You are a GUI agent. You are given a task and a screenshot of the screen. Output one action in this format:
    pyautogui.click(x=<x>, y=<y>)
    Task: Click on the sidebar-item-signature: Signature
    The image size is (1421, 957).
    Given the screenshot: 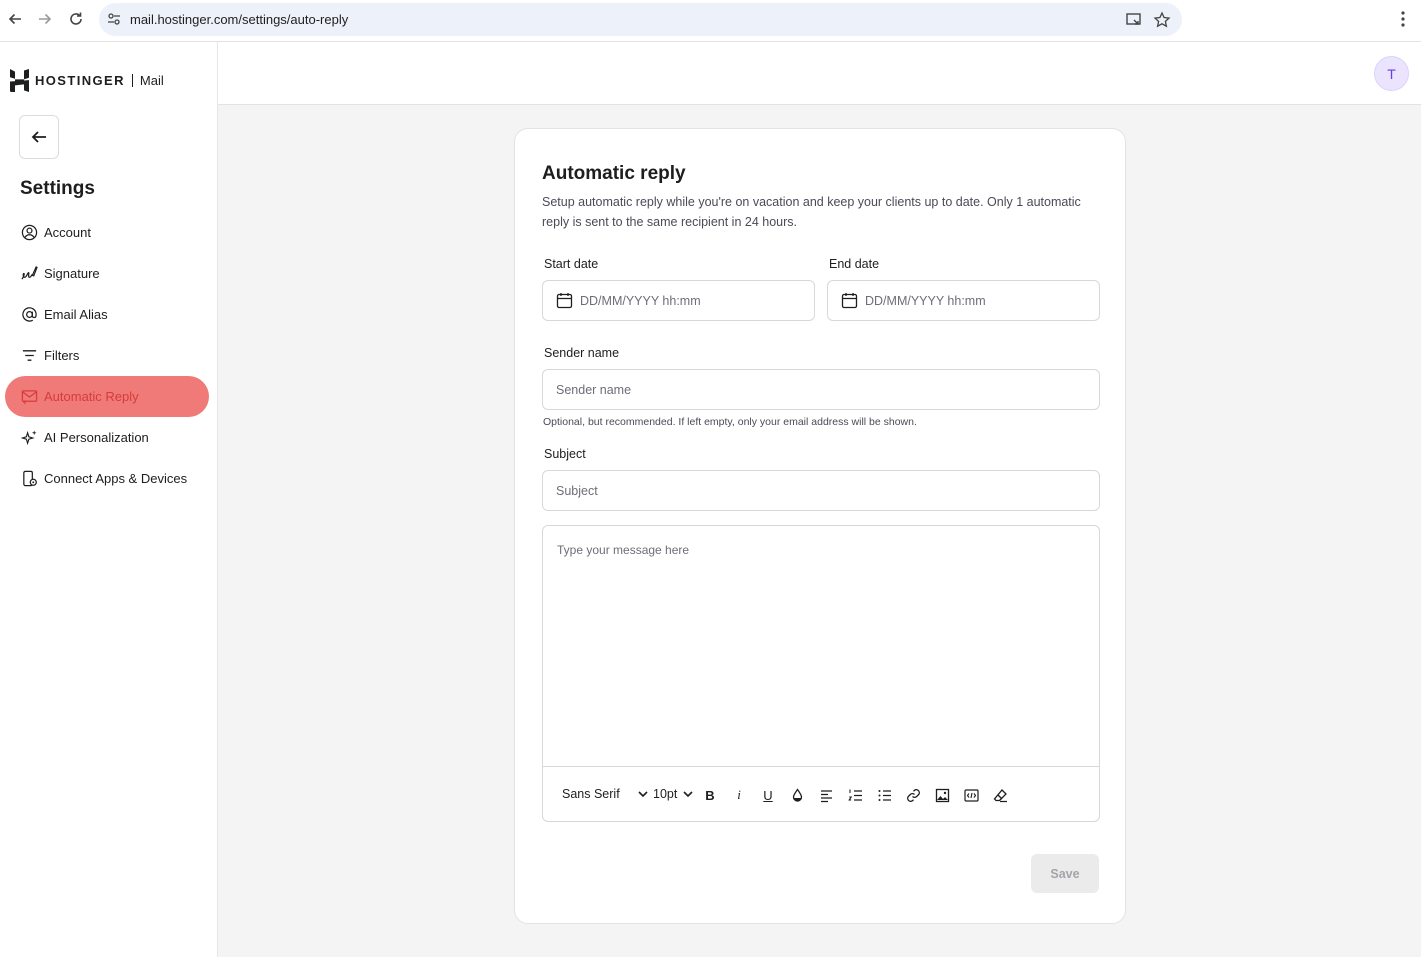 What is the action you would take?
    pyautogui.click(x=107, y=273)
    